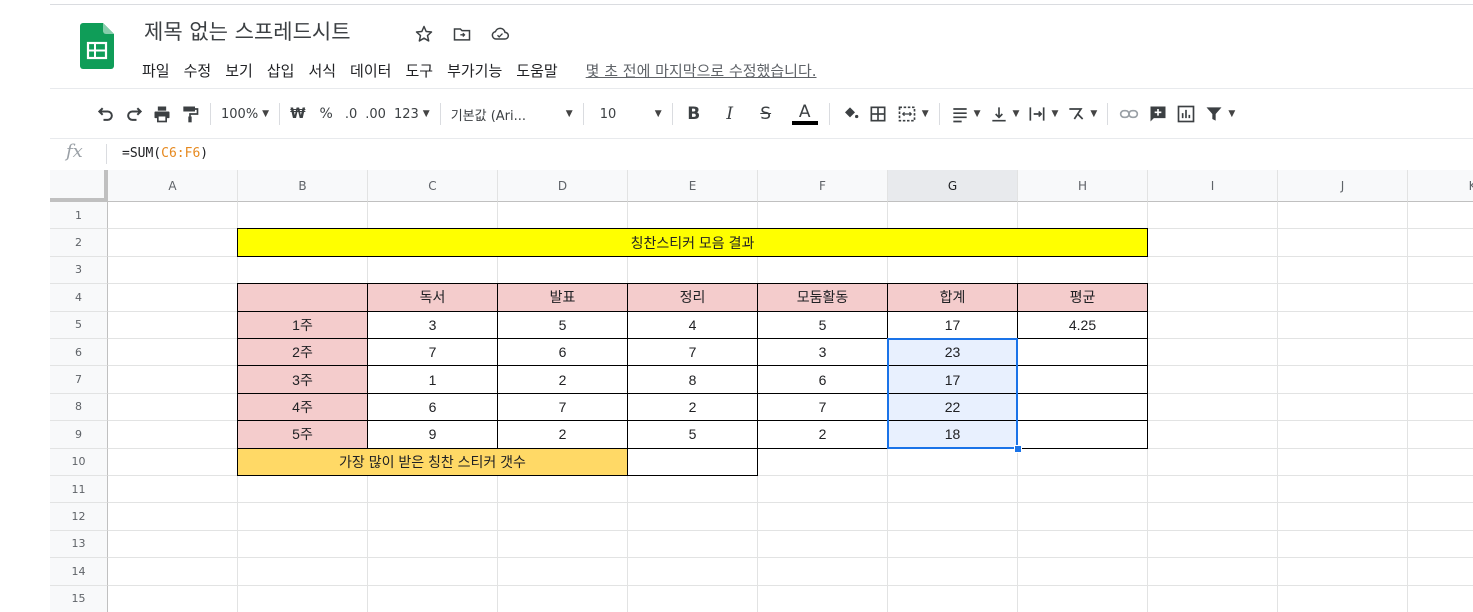 The width and height of the screenshot is (1473, 612). What do you see at coordinates (79, 216) in the screenshot?
I see `row-header-1: 1` at bounding box center [79, 216].